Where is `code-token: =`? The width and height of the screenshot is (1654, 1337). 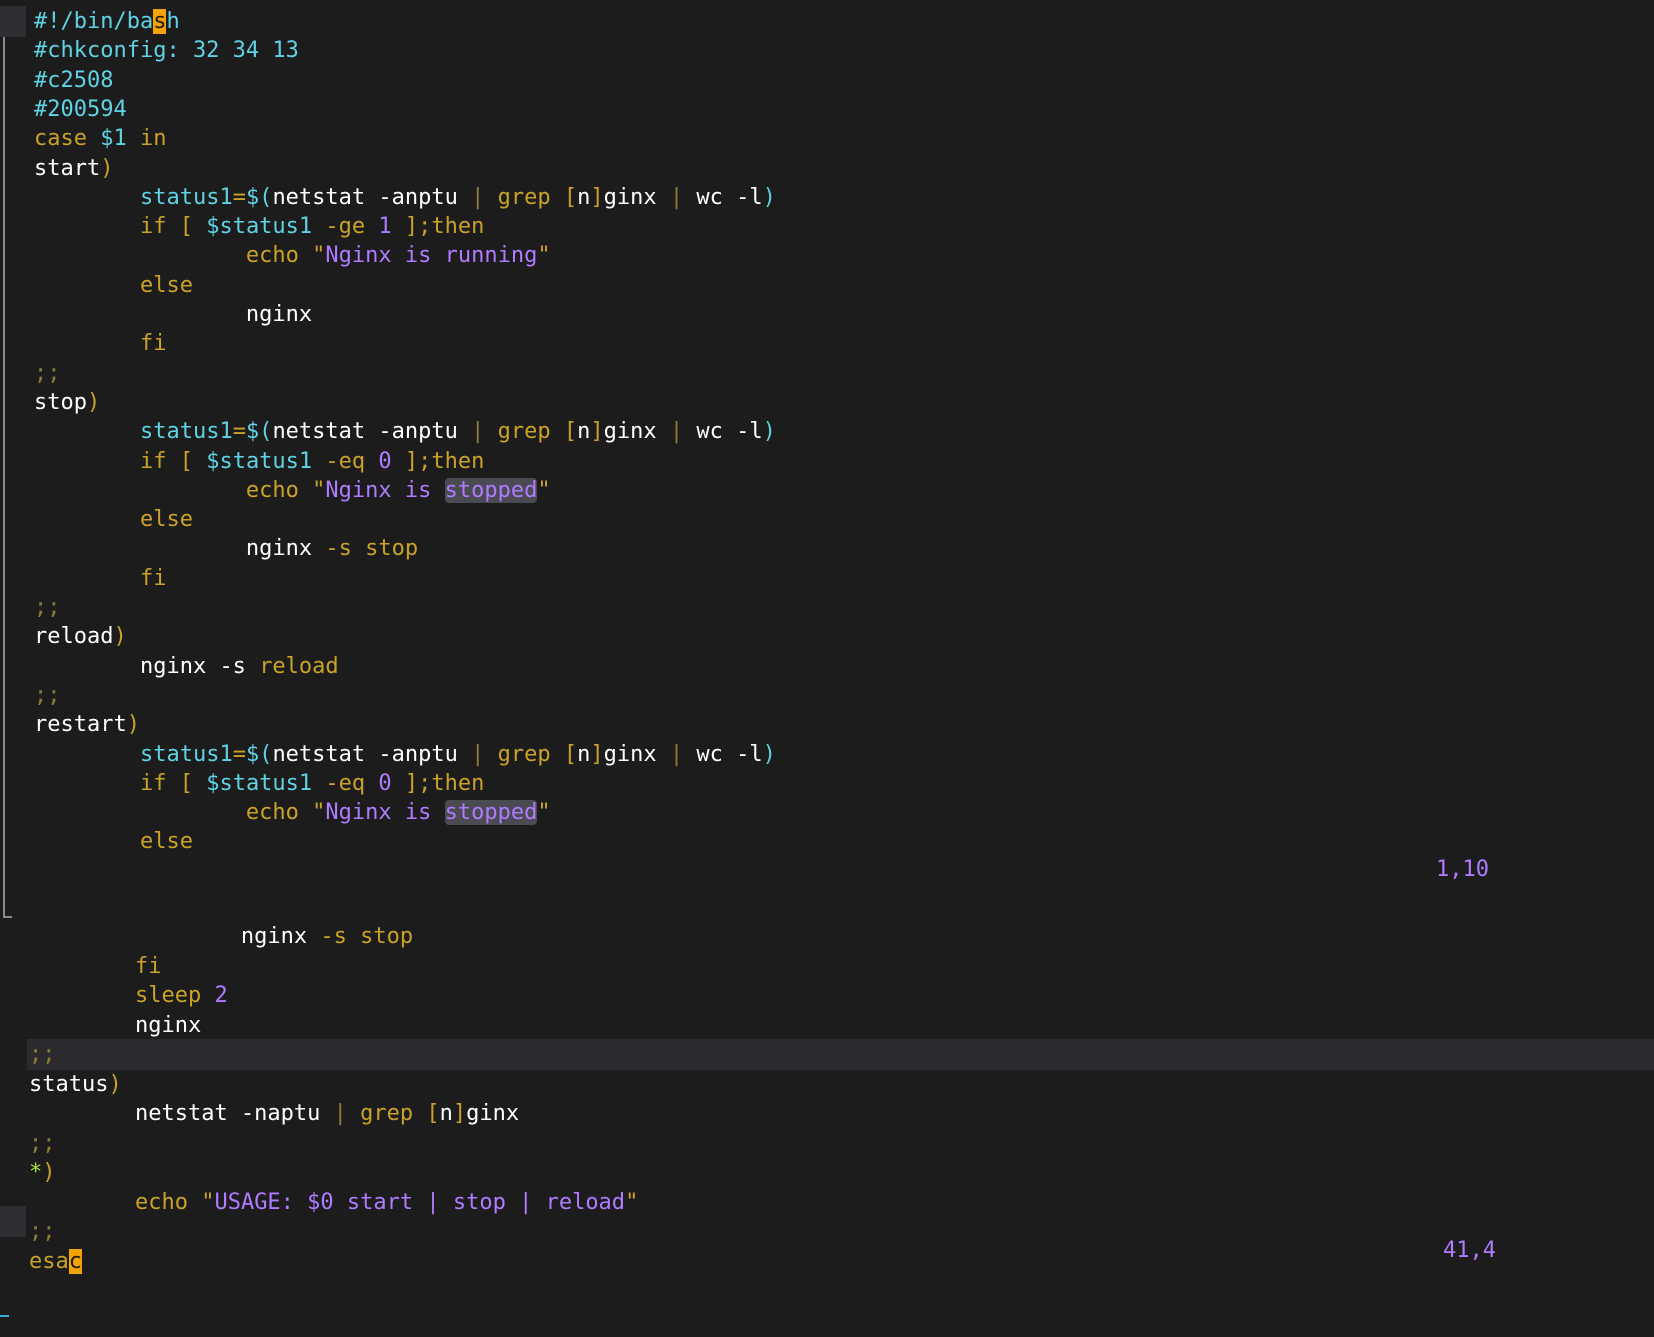
code-token: = is located at coordinates (239, 432).